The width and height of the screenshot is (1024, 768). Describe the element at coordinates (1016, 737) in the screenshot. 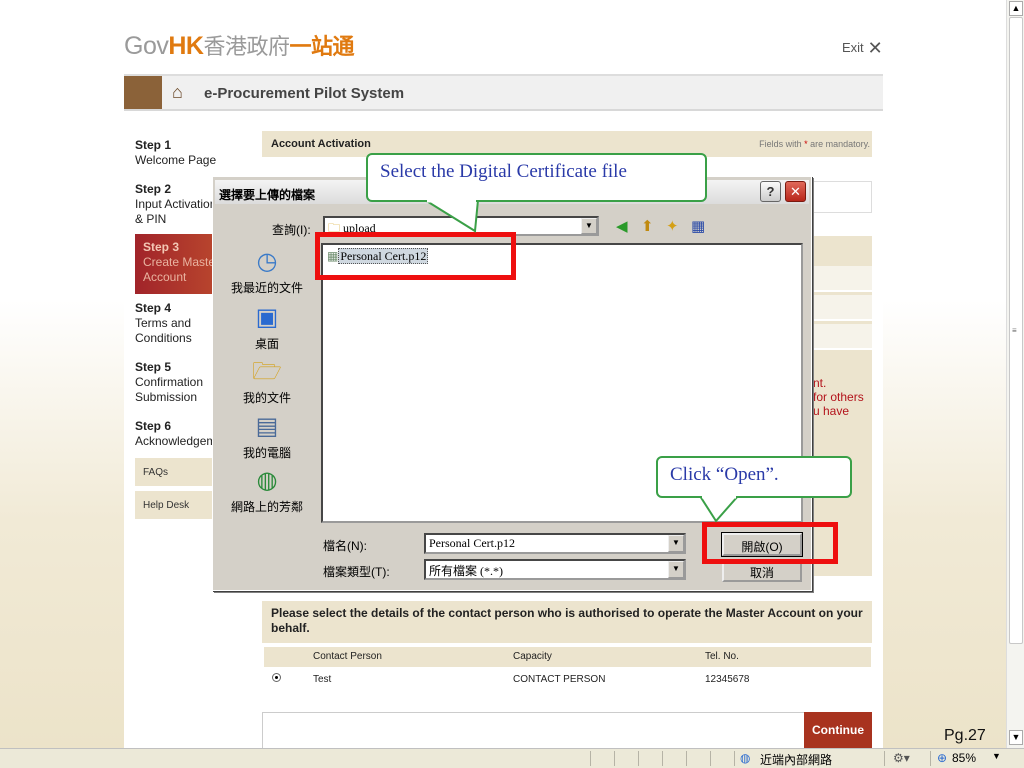

I see `scroll-down-icon: ▼` at that location.